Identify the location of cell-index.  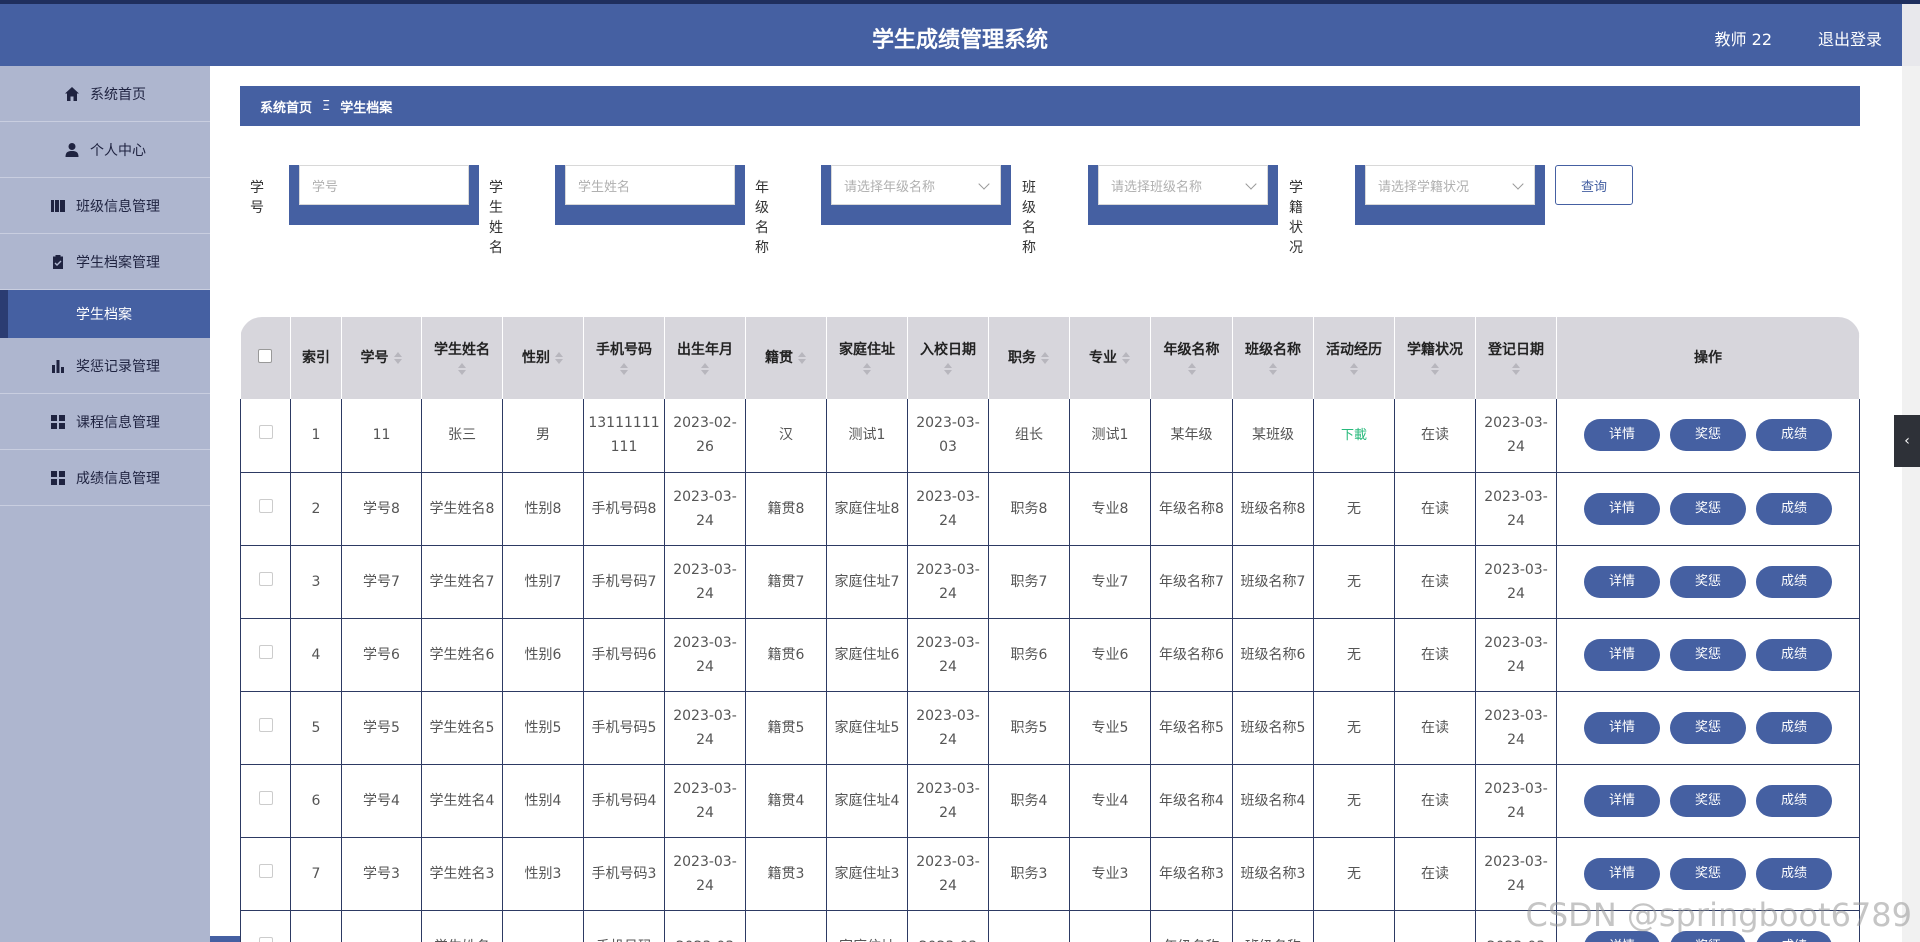
(316, 926).